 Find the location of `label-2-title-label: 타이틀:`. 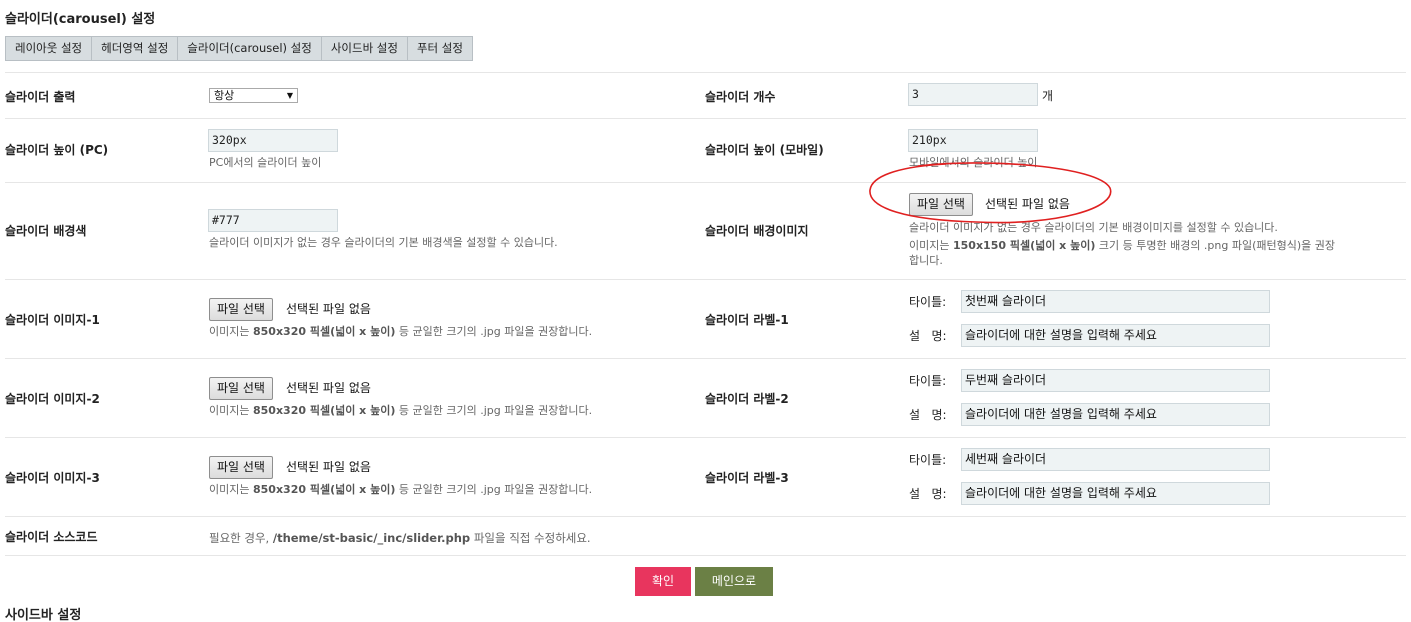

label-2-title-label: 타이틀: is located at coordinates (928, 381).